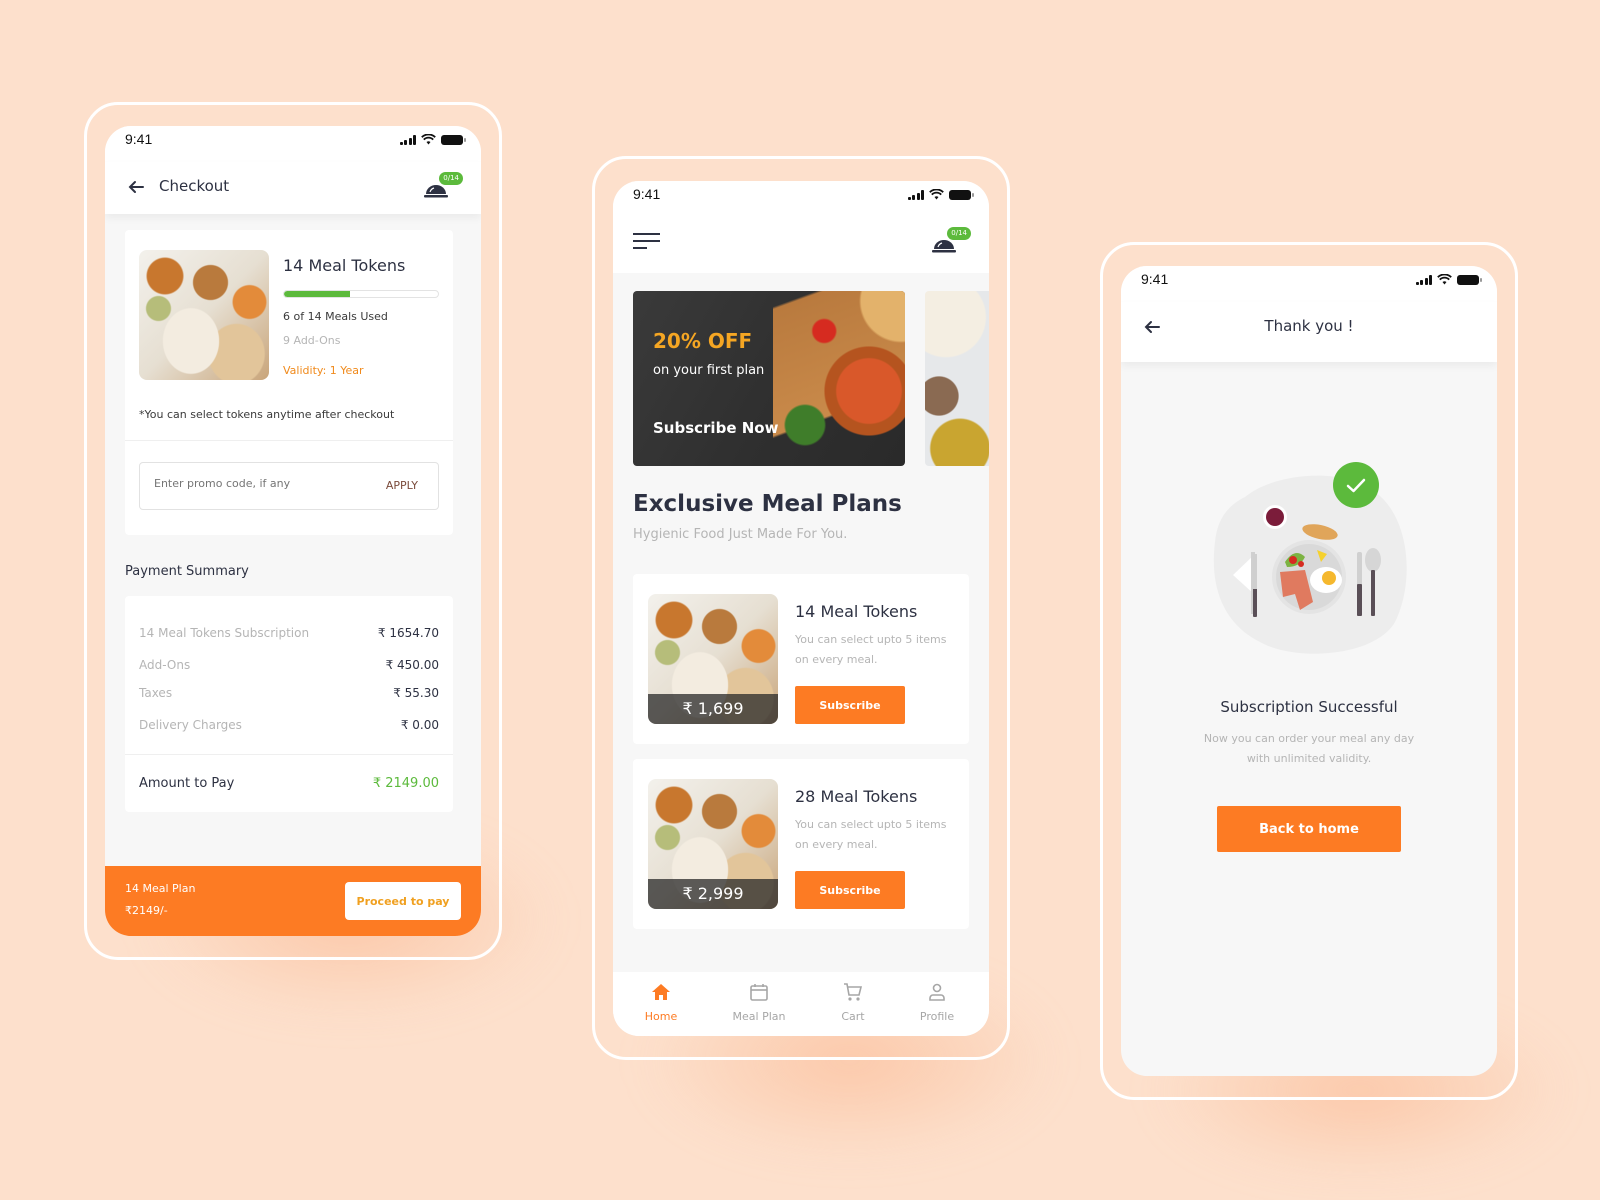 This screenshot has width=1600, height=1200. What do you see at coordinates (713, 844) in the screenshot?
I see `meal-image: ₹ 2,999` at bounding box center [713, 844].